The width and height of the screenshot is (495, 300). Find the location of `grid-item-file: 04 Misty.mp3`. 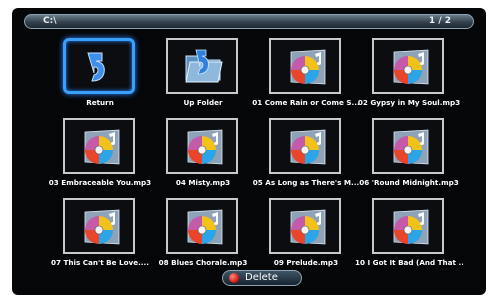

grid-item-file: 04 Misty.mp3 is located at coordinates (204, 157).